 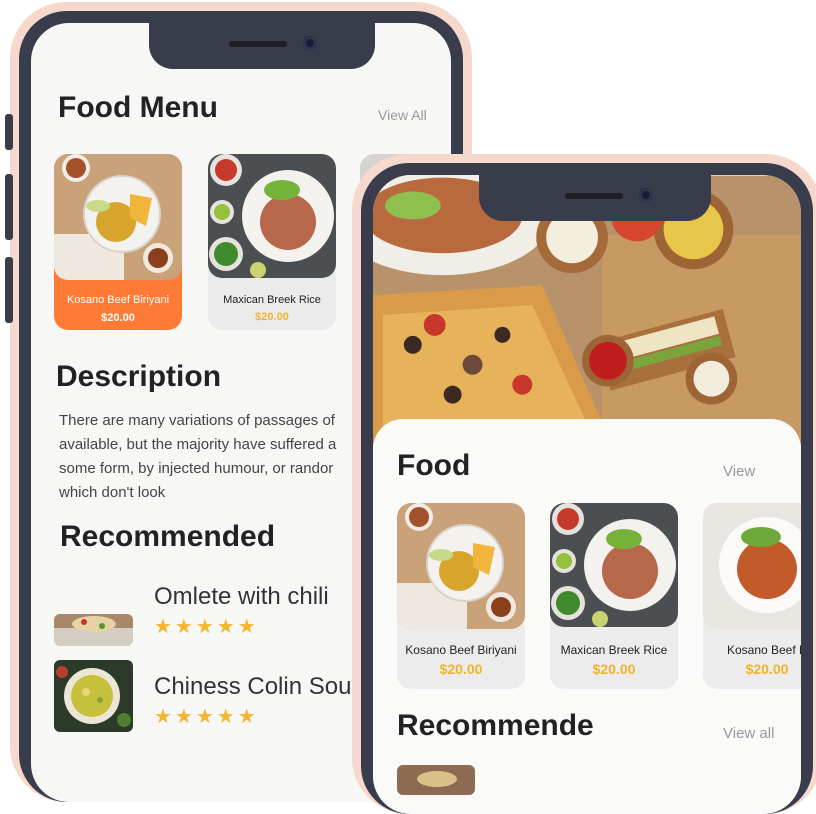 I want to click on omlete-thumbnail, so click(x=93, y=630).